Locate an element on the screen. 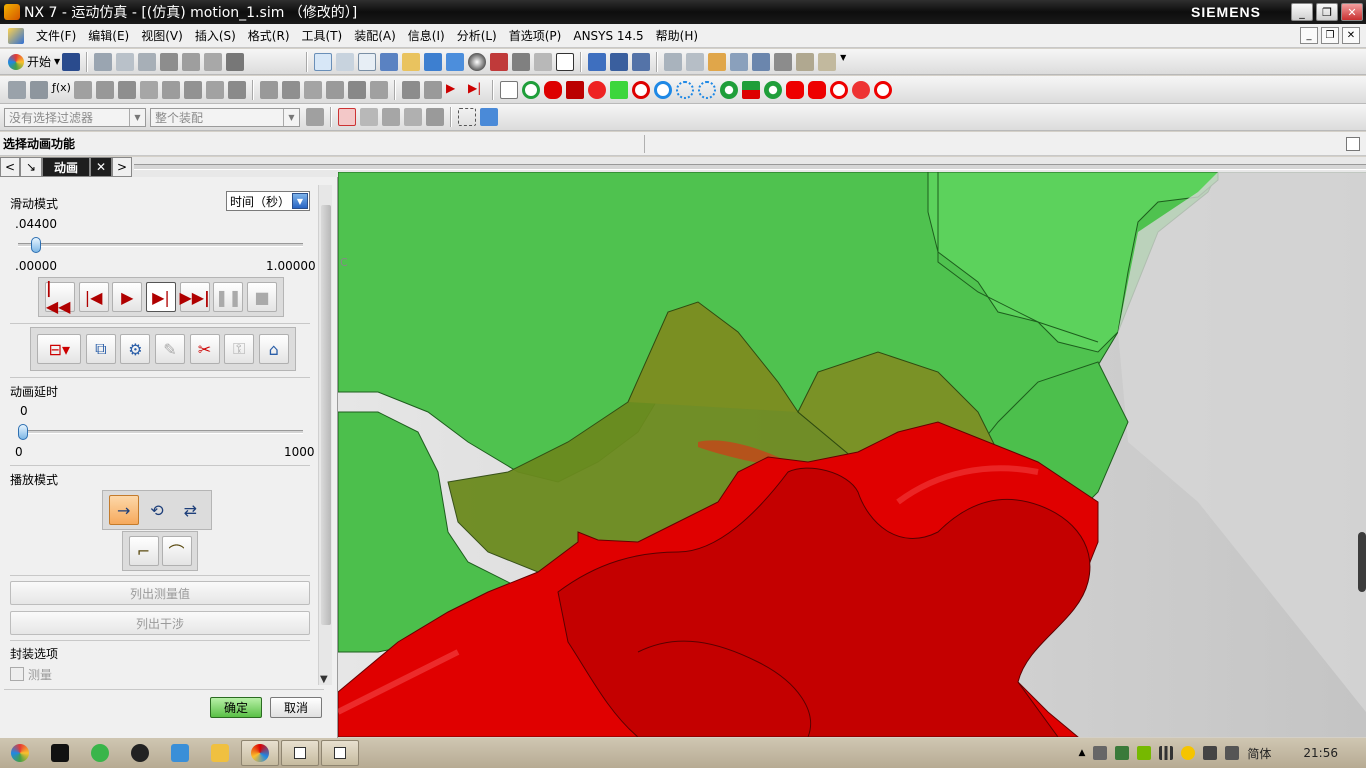  tray-nvidia-icon is located at coordinates (1144, 753).